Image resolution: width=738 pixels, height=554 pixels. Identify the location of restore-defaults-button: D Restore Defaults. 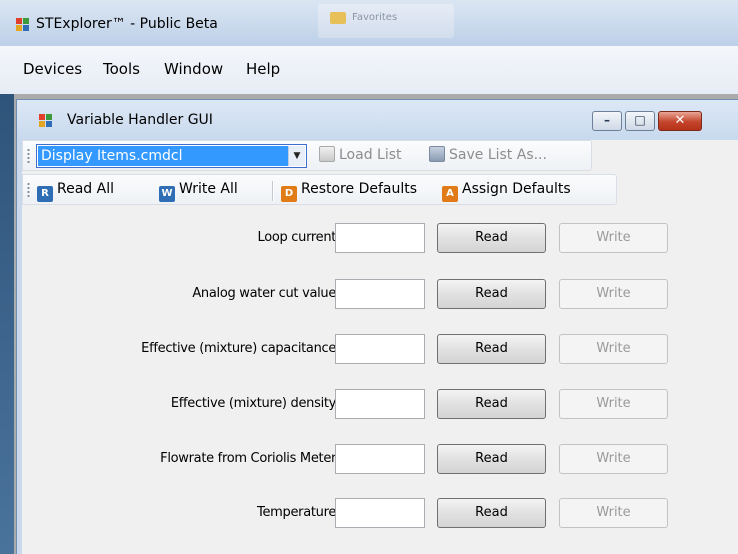
(349, 191).